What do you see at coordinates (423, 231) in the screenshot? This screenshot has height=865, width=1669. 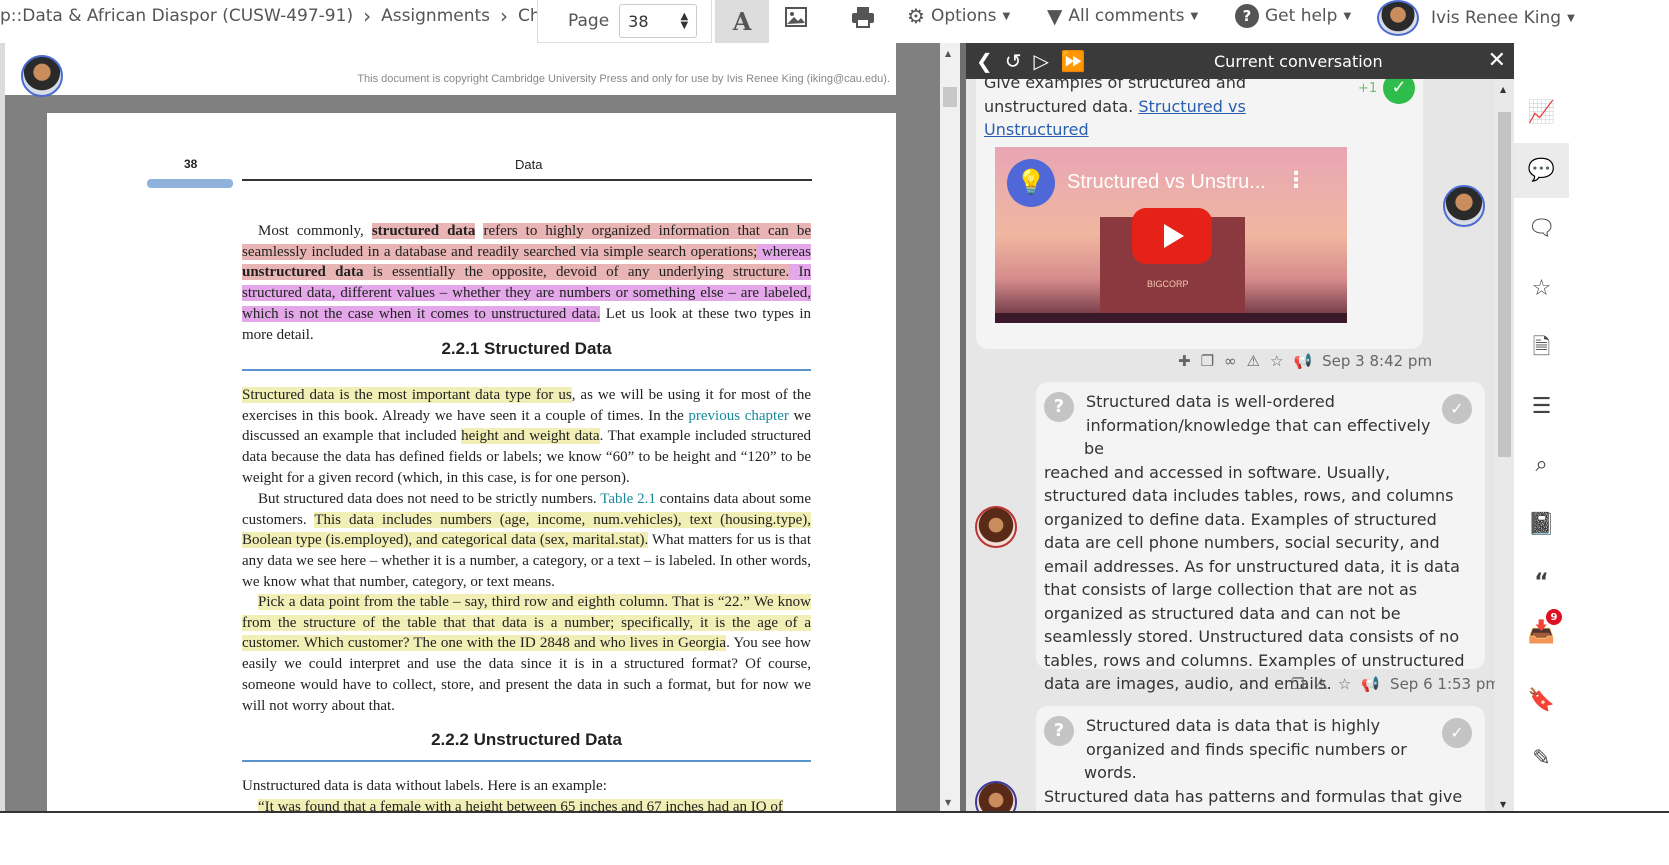 I see `term-structured-data: structured data` at bounding box center [423, 231].